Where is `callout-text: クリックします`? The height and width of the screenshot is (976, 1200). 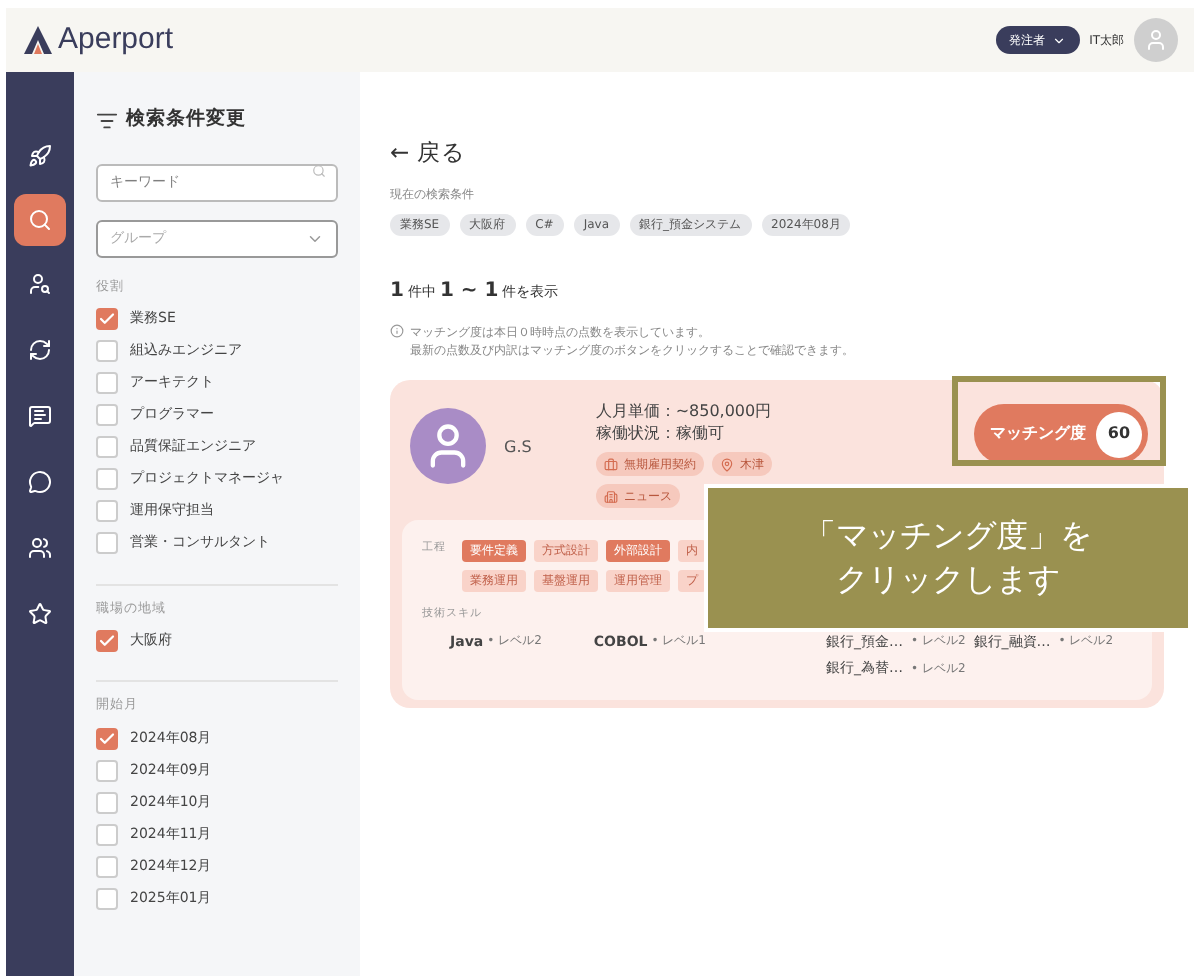 callout-text: クリックします is located at coordinates (948, 580).